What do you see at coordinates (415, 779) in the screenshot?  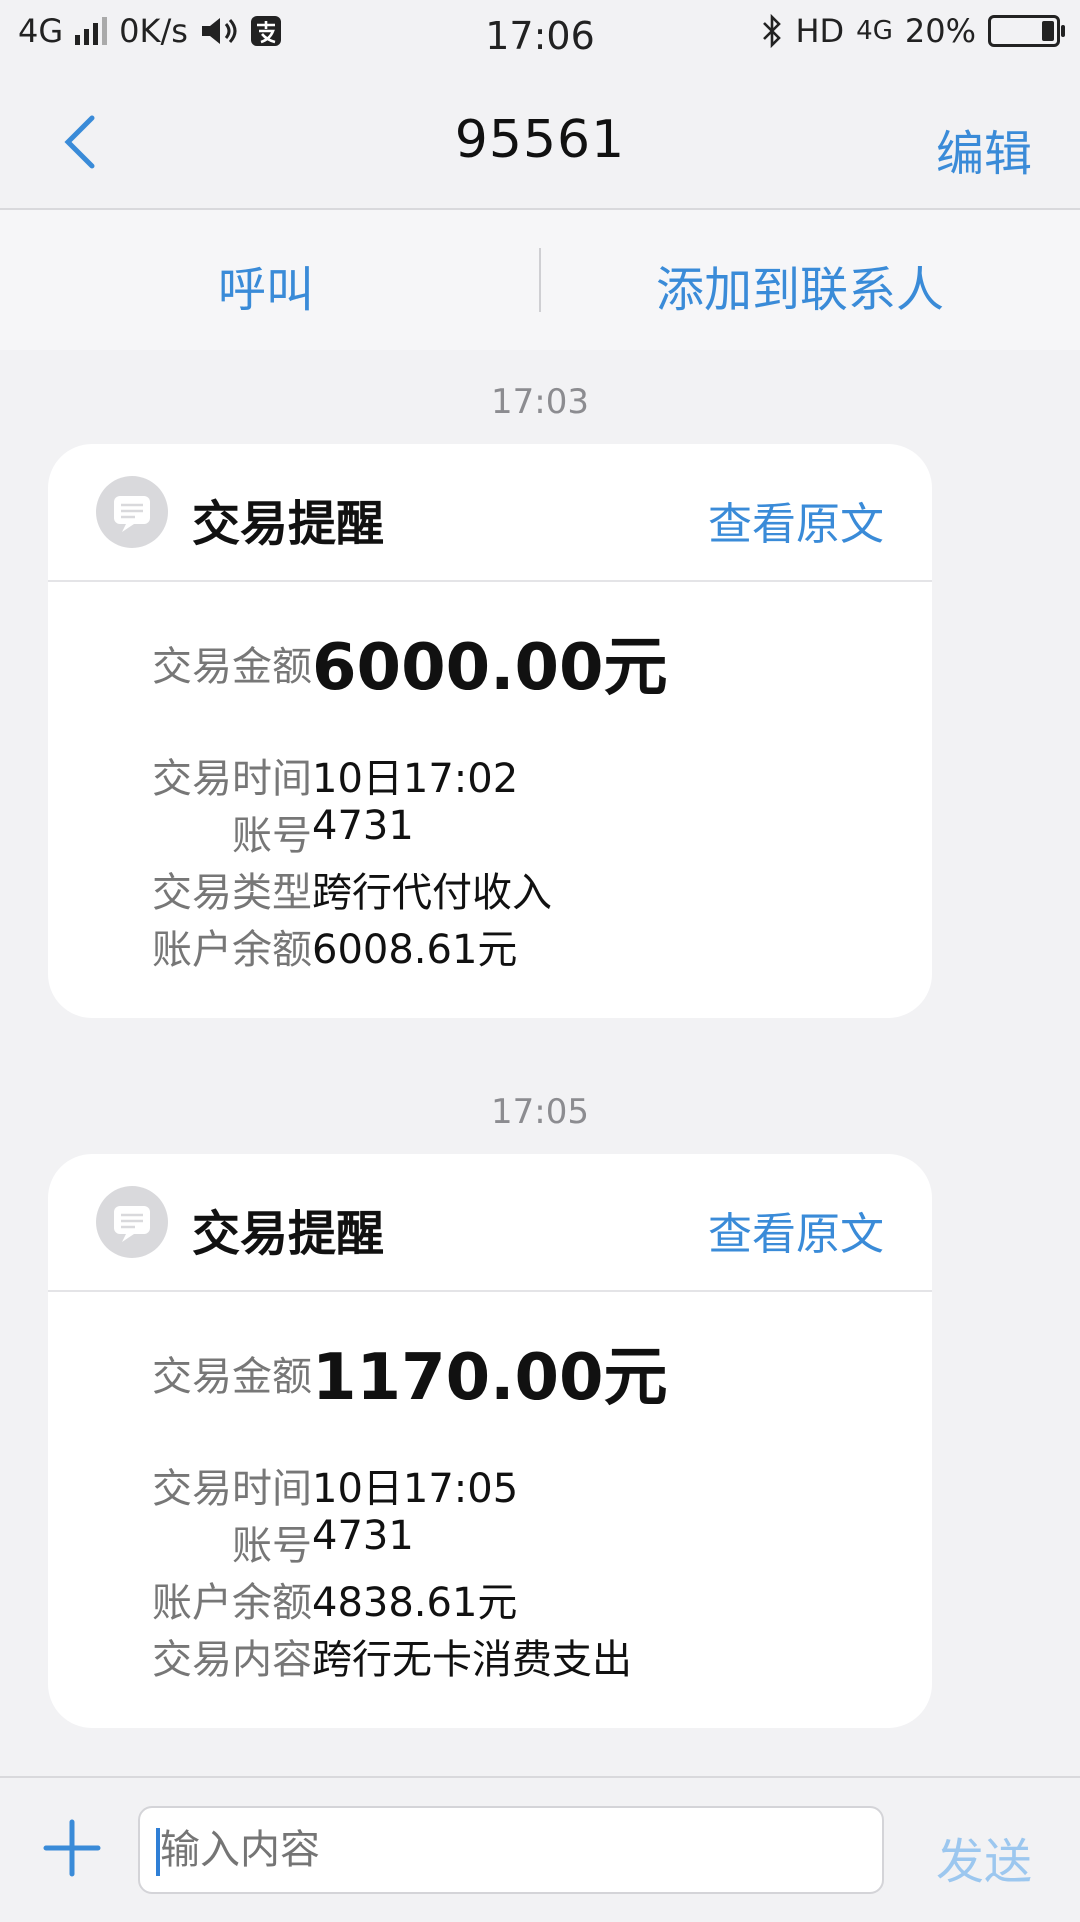 I see `row-value: 10日17:02` at bounding box center [415, 779].